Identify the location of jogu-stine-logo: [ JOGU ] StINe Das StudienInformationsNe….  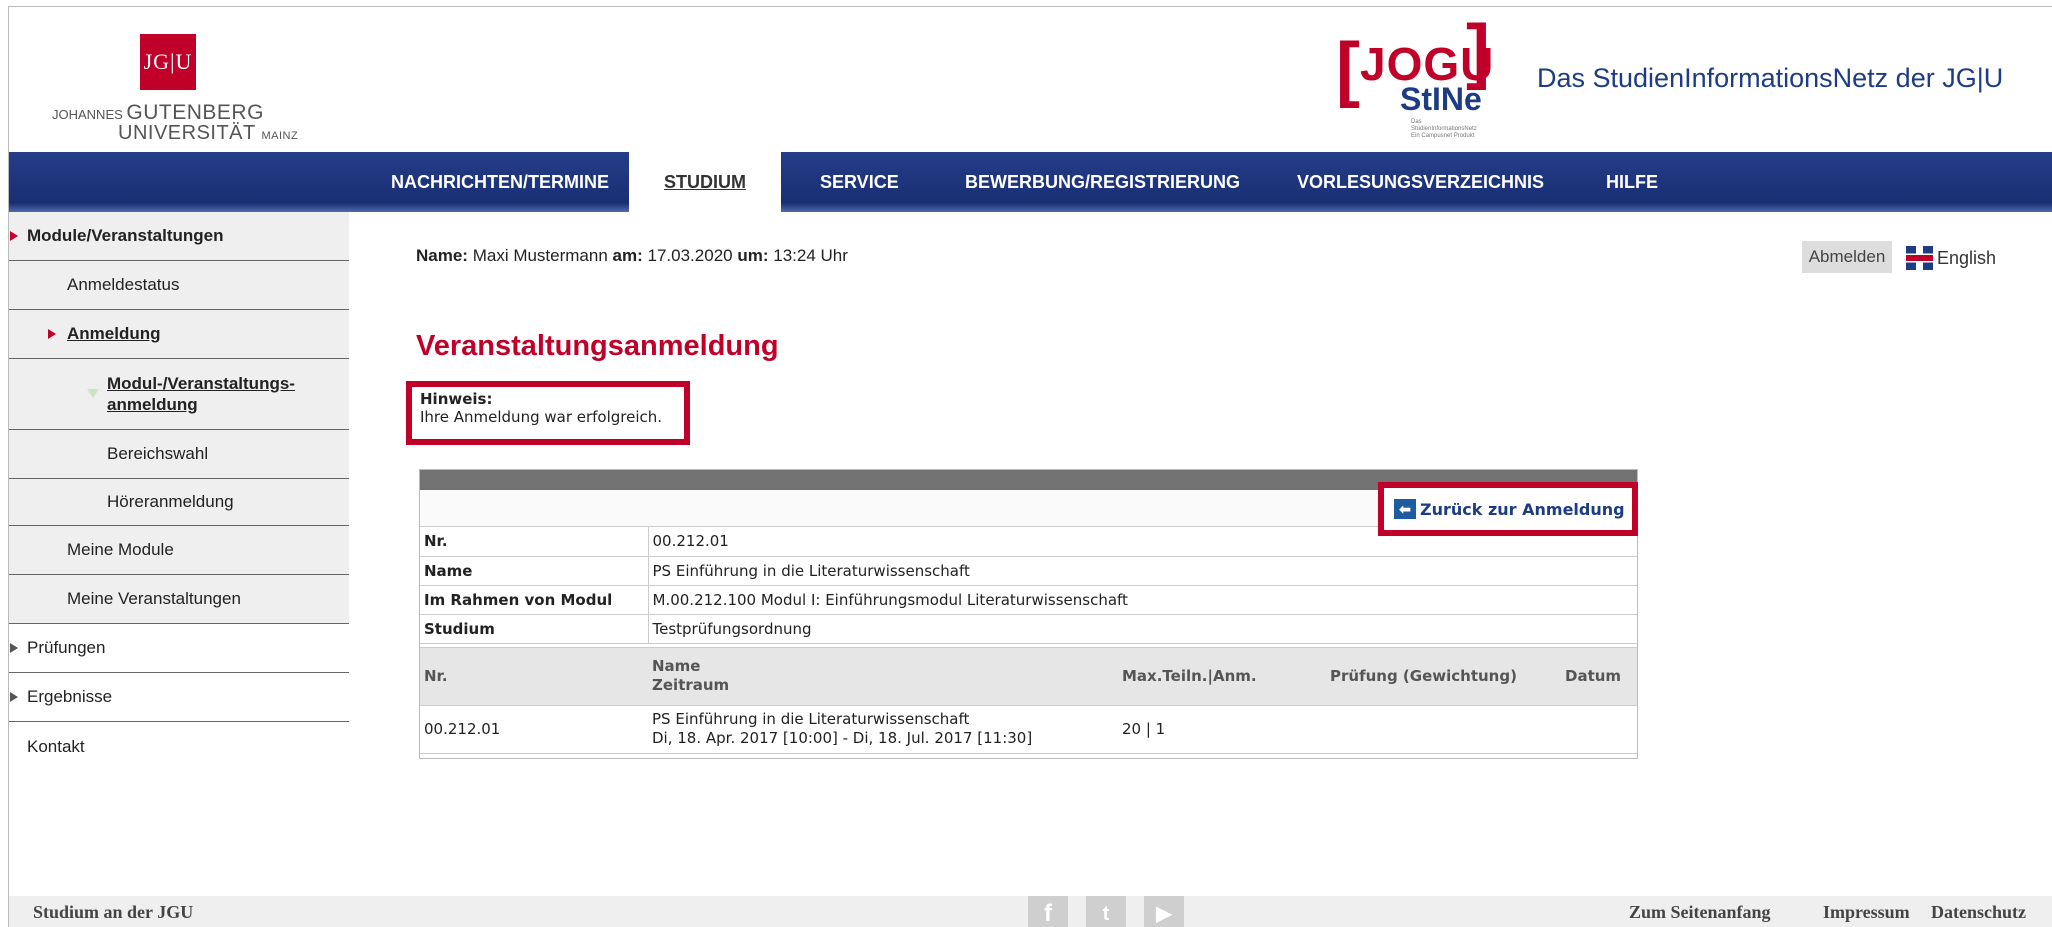
(1421, 77).